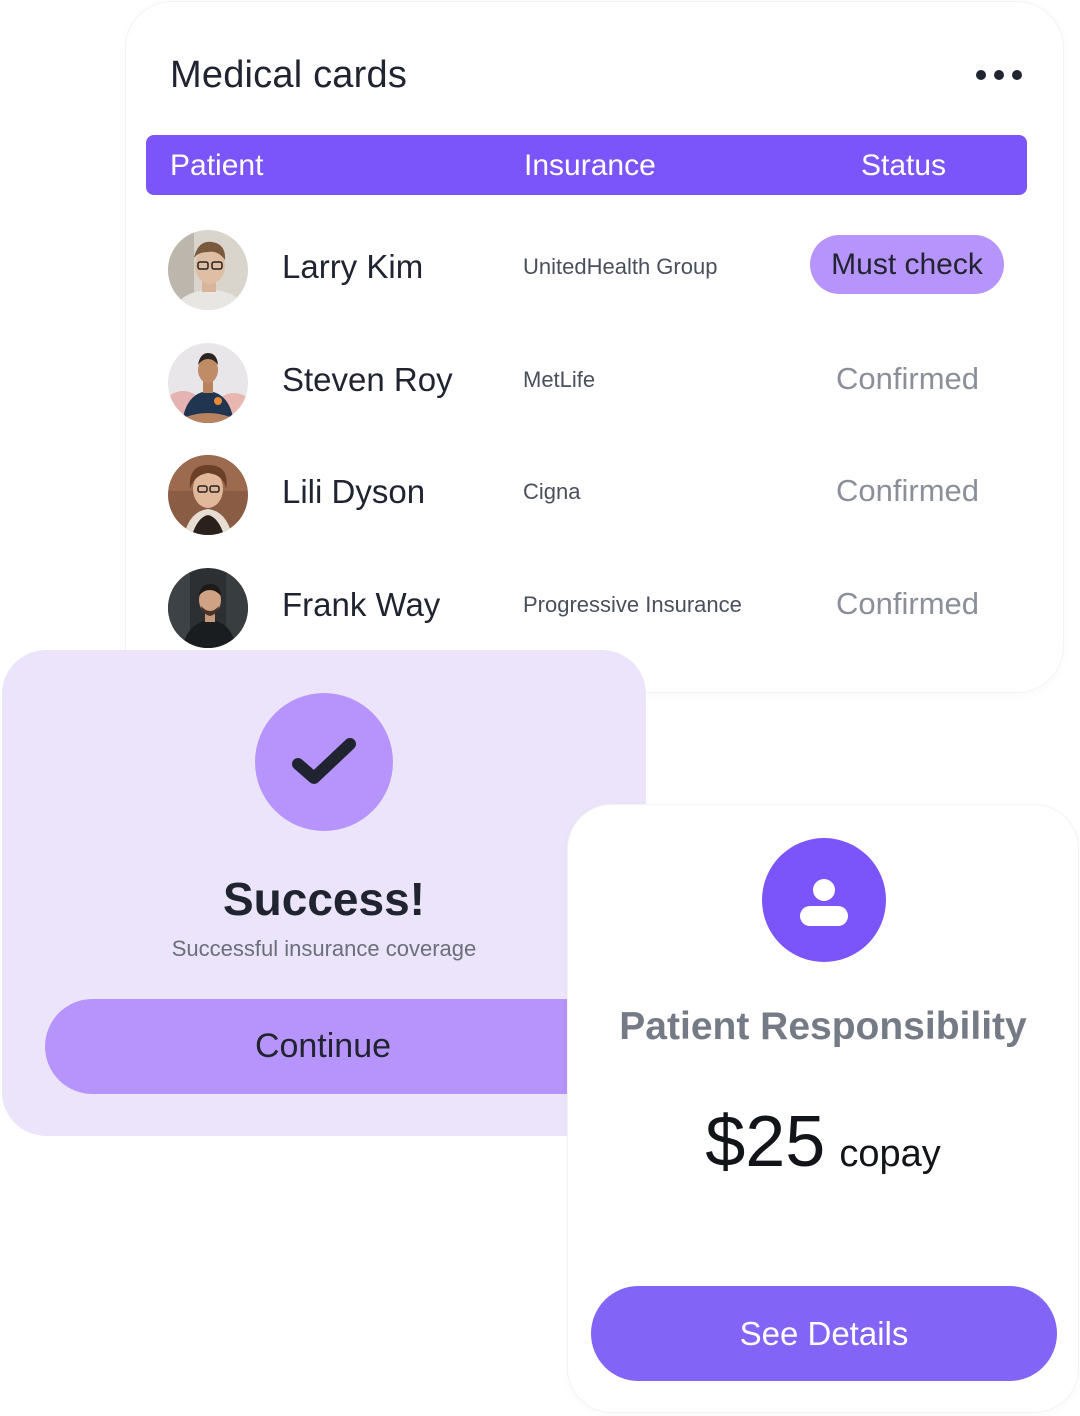 Image resolution: width=1080 pixels, height=1416 pixels. I want to click on user-icon, so click(824, 902).